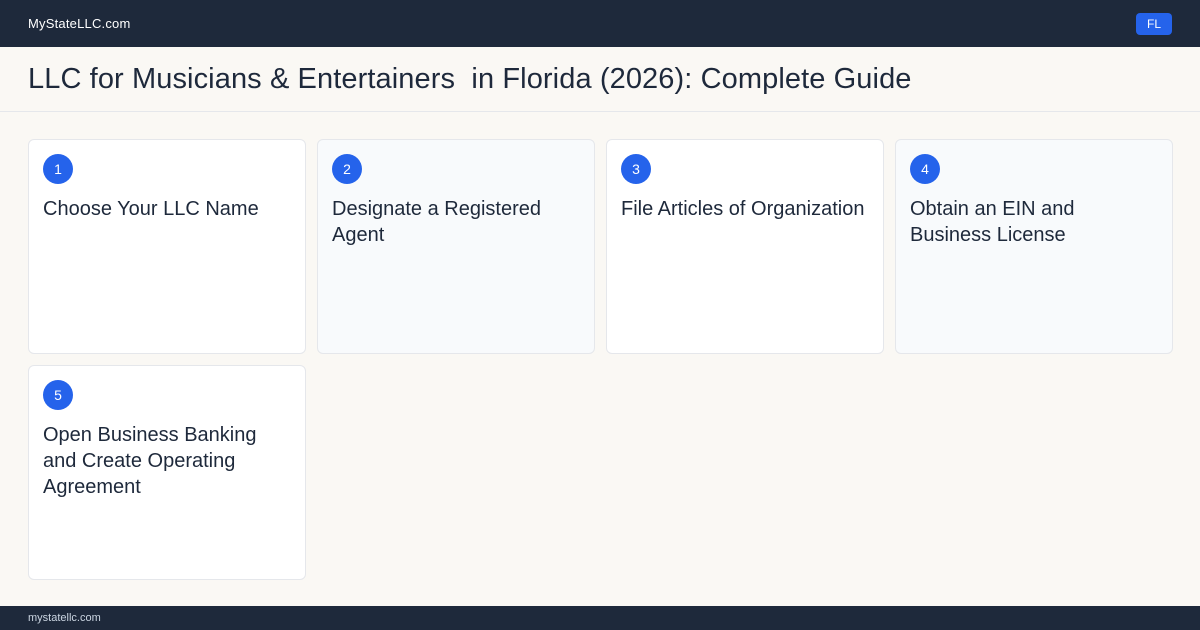  Describe the element at coordinates (79, 23) in the screenshot. I see `site-brand: MyStateLLC.com` at that location.